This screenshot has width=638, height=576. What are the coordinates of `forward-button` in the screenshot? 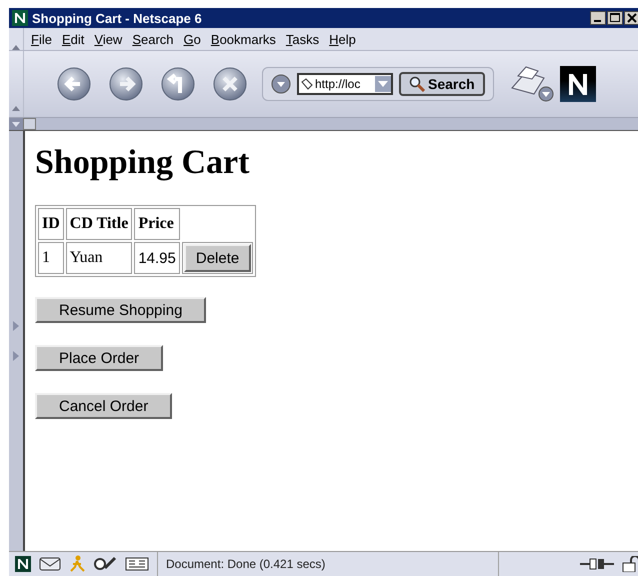 It's located at (126, 84).